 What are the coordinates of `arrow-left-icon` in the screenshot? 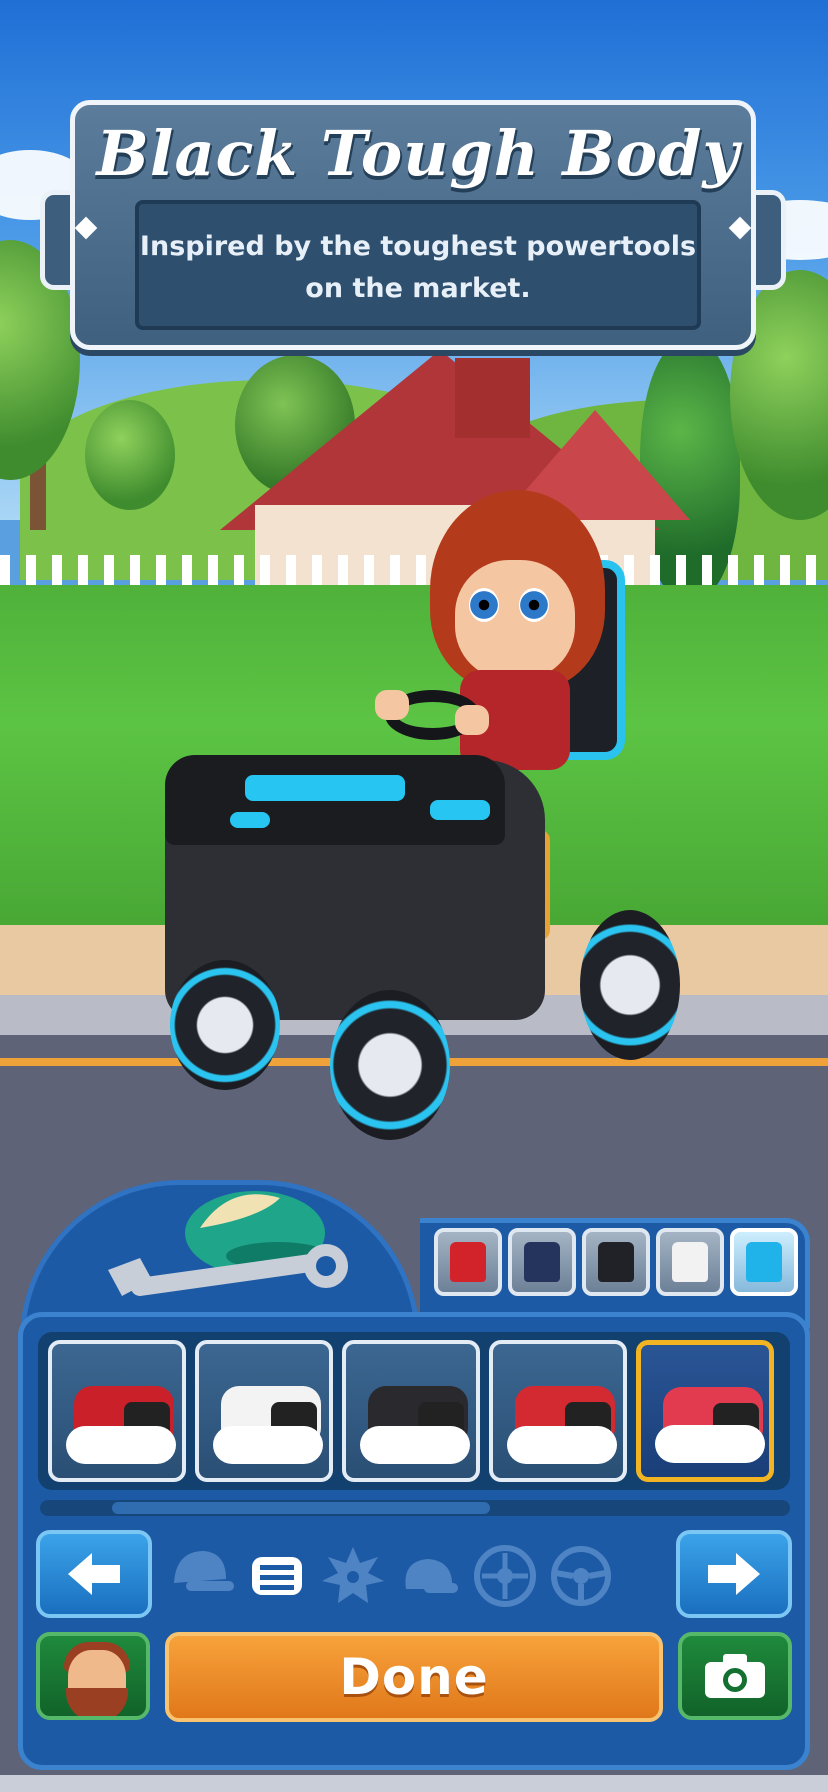 It's located at (94, 1574).